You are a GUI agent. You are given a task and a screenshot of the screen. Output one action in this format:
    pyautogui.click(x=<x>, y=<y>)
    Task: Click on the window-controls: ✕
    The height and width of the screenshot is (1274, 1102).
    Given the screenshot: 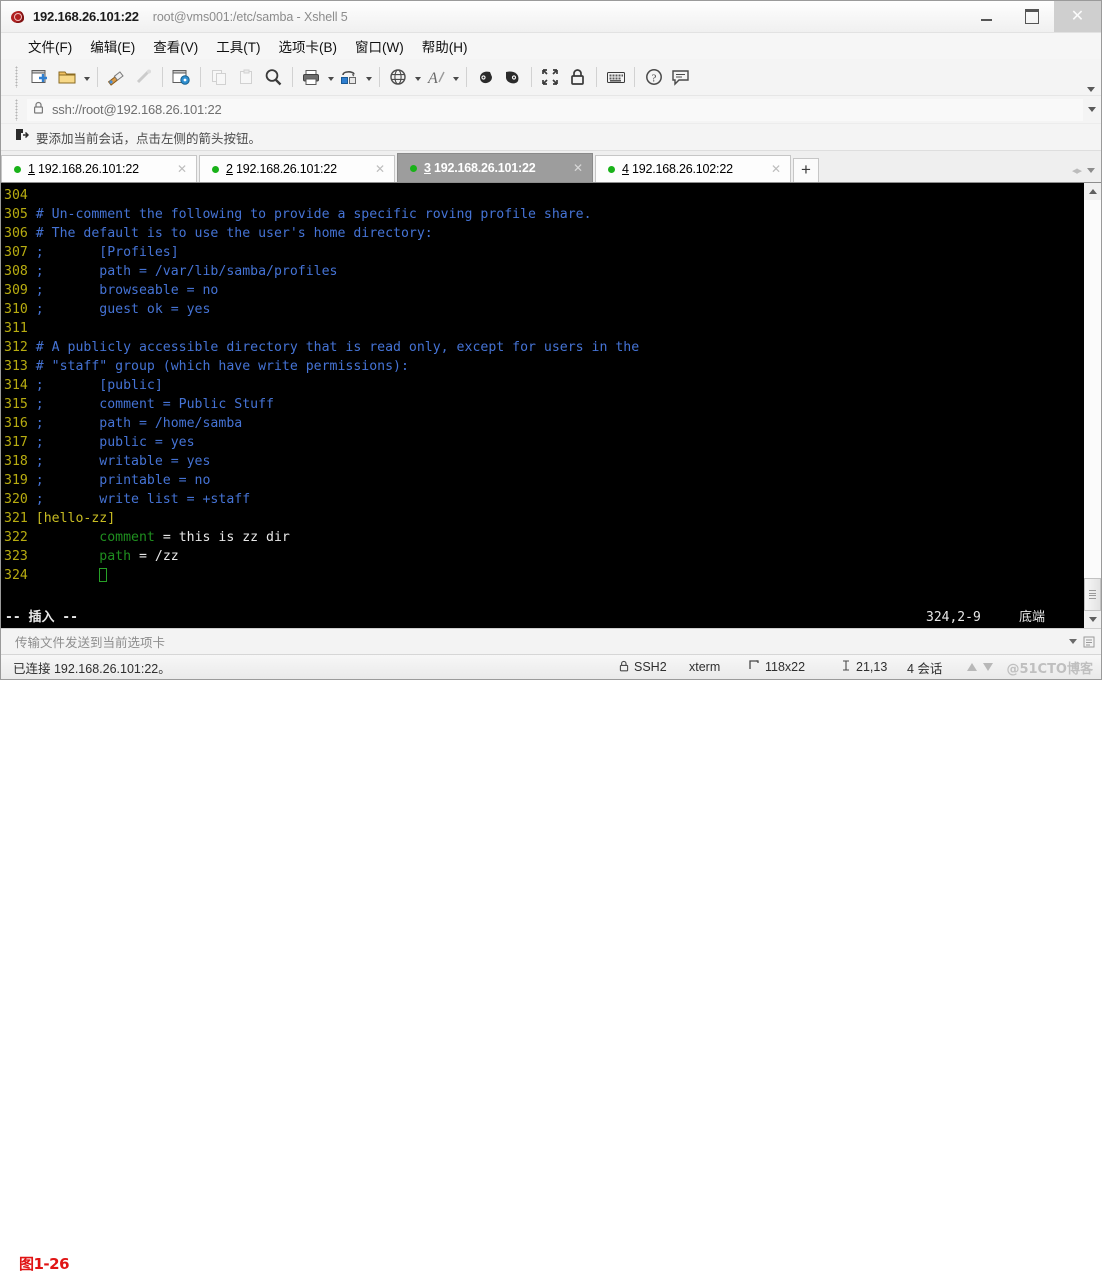 What is the action you would take?
    pyautogui.click(x=1032, y=16)
    